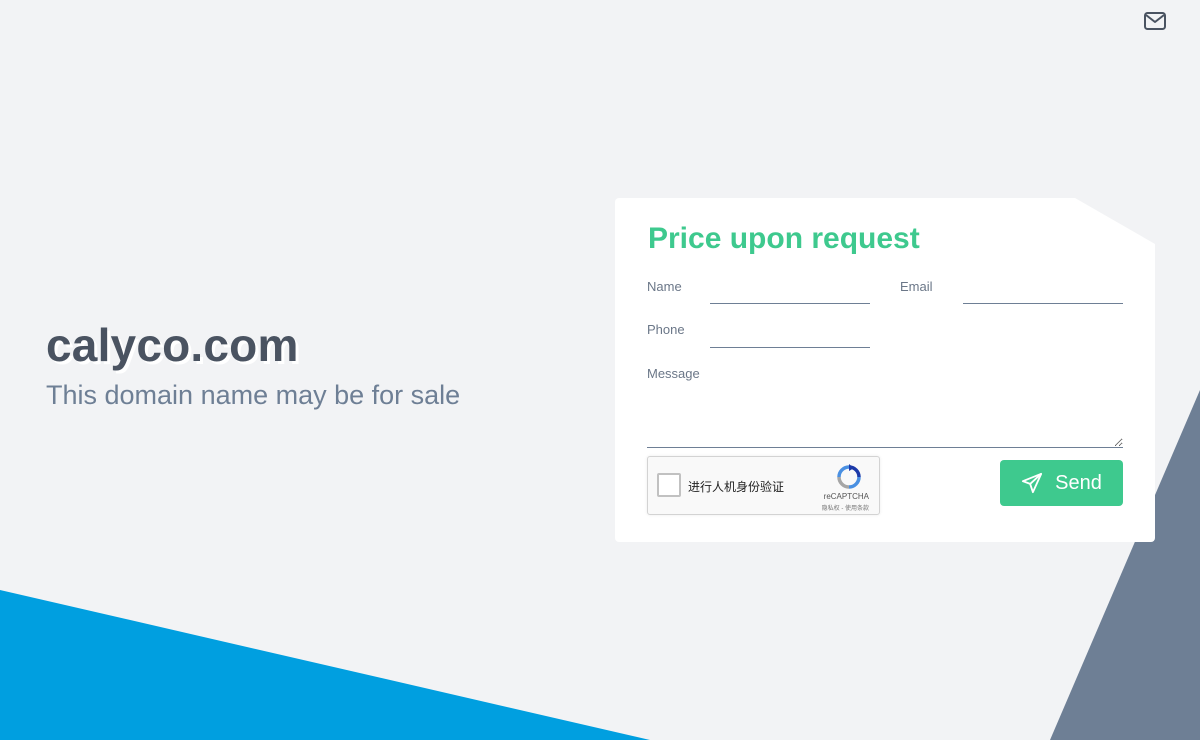 This screenshot has width=1200, height=740. I want to click on send-button-label: Send, so click(1078, 482).